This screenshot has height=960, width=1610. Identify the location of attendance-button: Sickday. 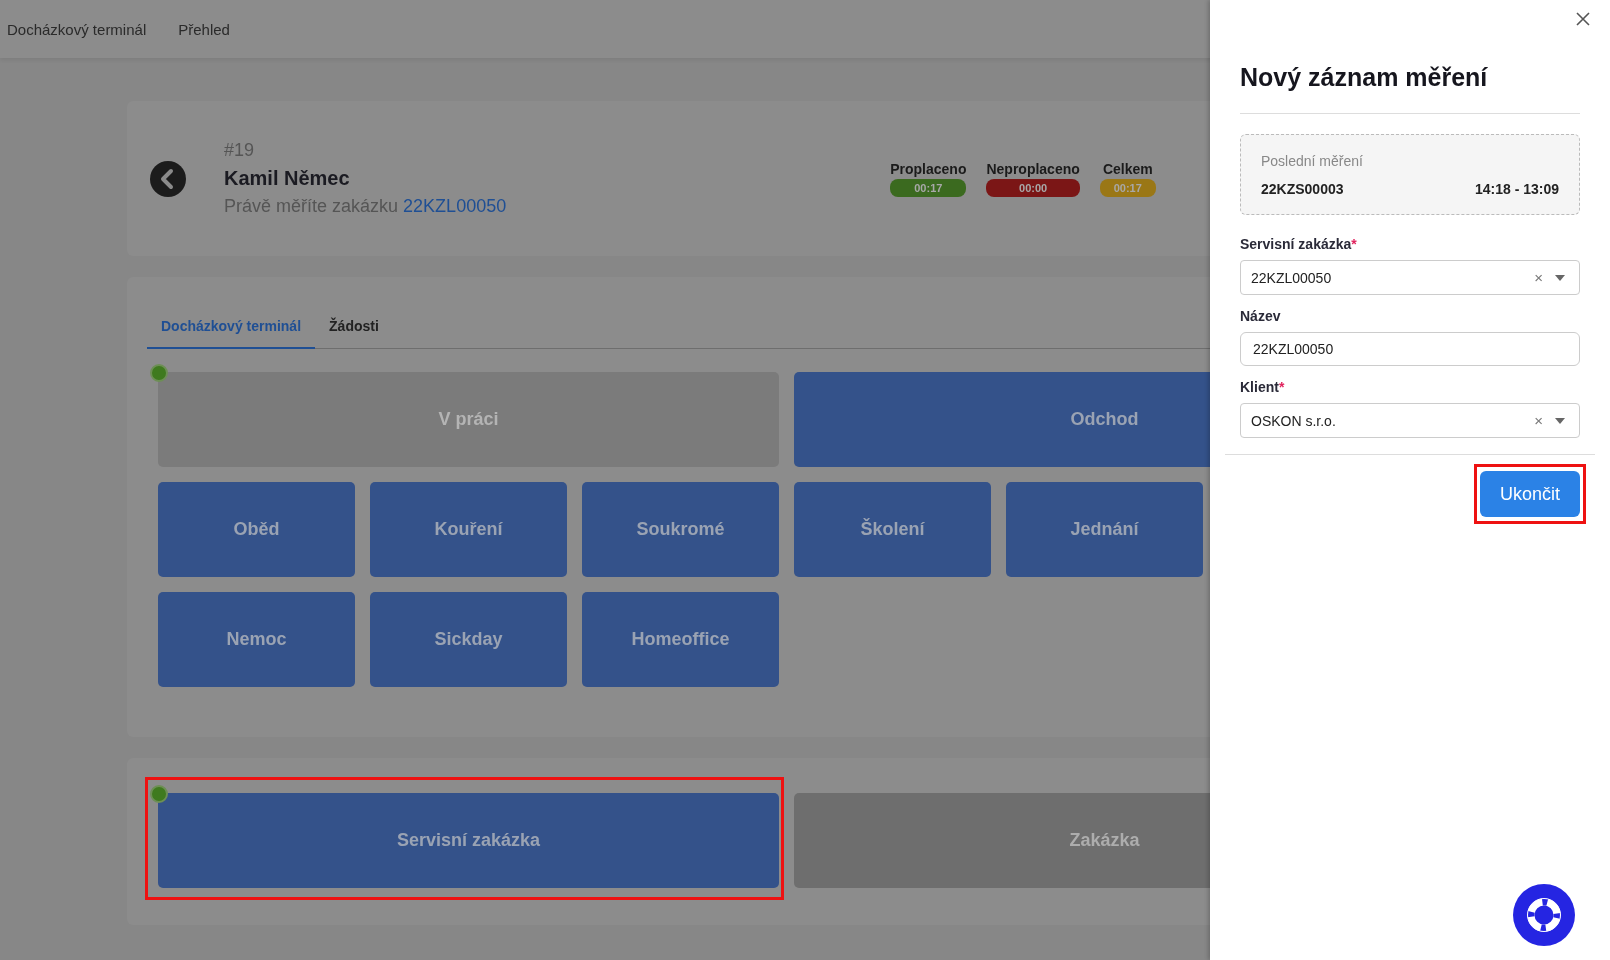
(468, 639).